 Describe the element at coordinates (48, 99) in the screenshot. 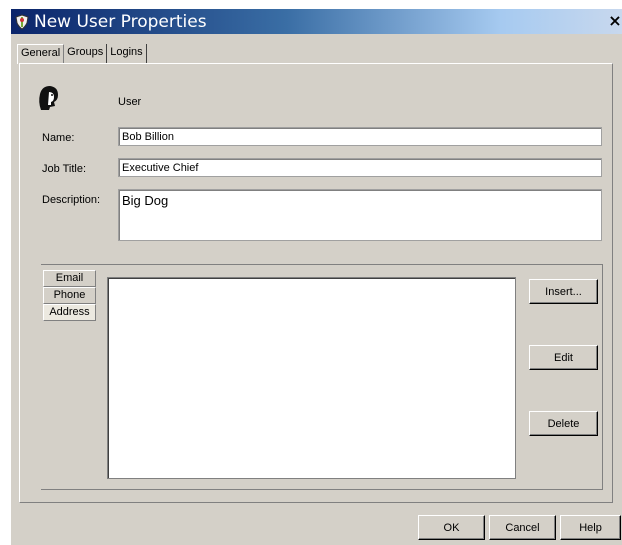

I see `user-head-icon` at that location.